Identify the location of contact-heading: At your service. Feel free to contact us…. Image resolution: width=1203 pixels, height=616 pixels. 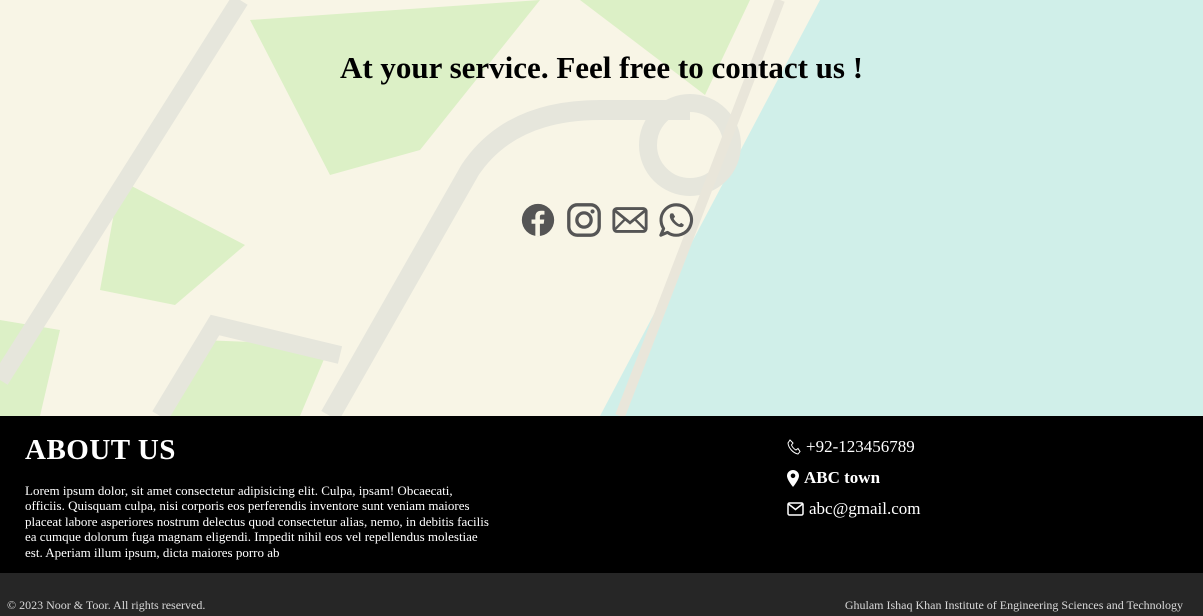
(601, 67).